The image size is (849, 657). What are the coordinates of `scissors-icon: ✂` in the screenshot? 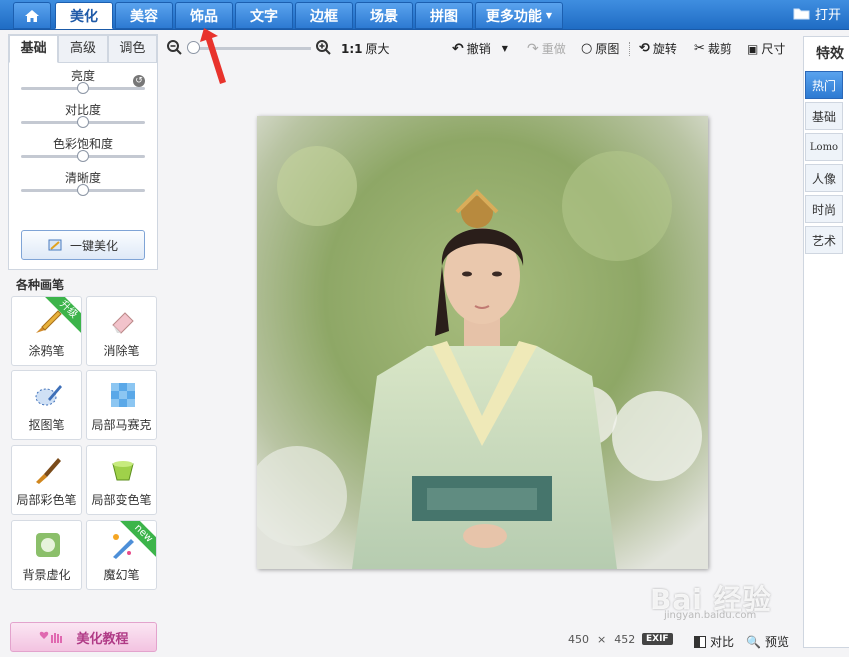 It's located at (699, 48).